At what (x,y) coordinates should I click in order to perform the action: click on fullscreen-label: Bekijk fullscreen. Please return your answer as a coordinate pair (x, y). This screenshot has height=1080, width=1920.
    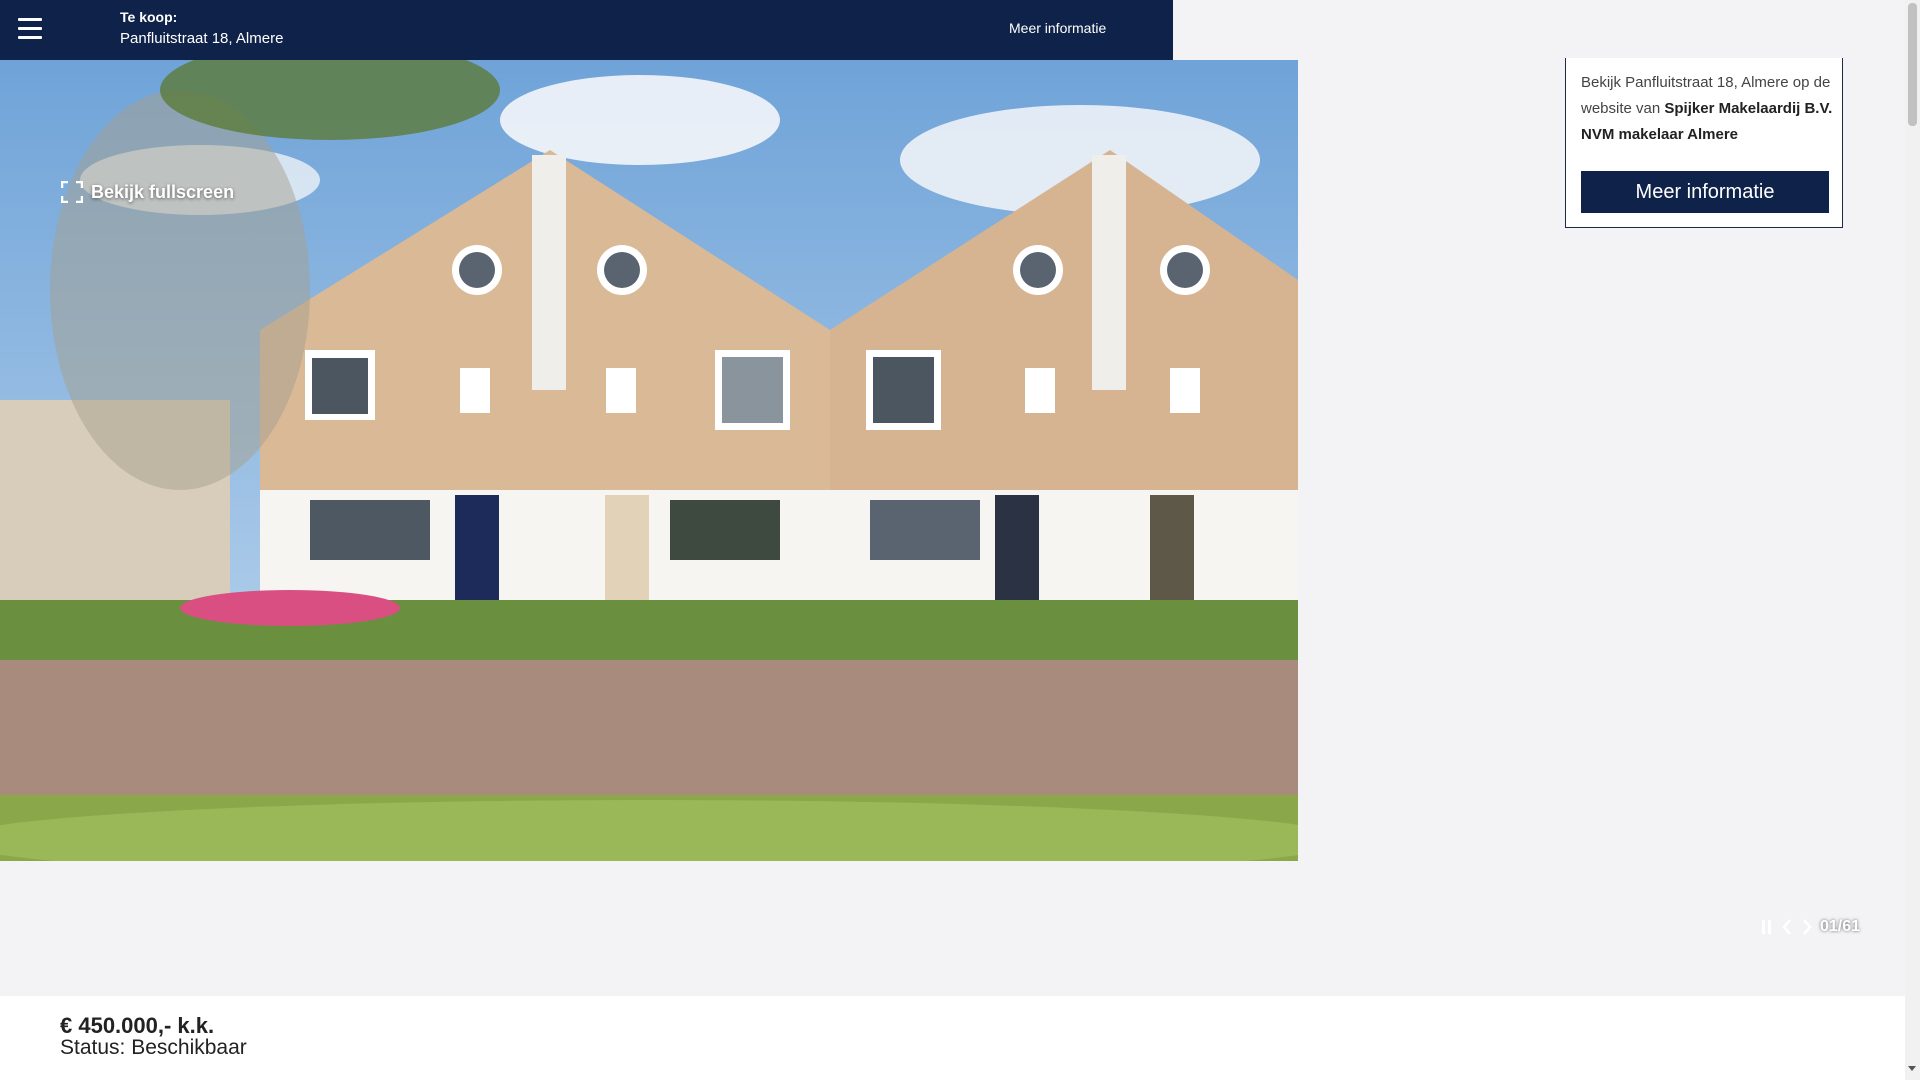
    Looking at the image, I should click on (163, 191).